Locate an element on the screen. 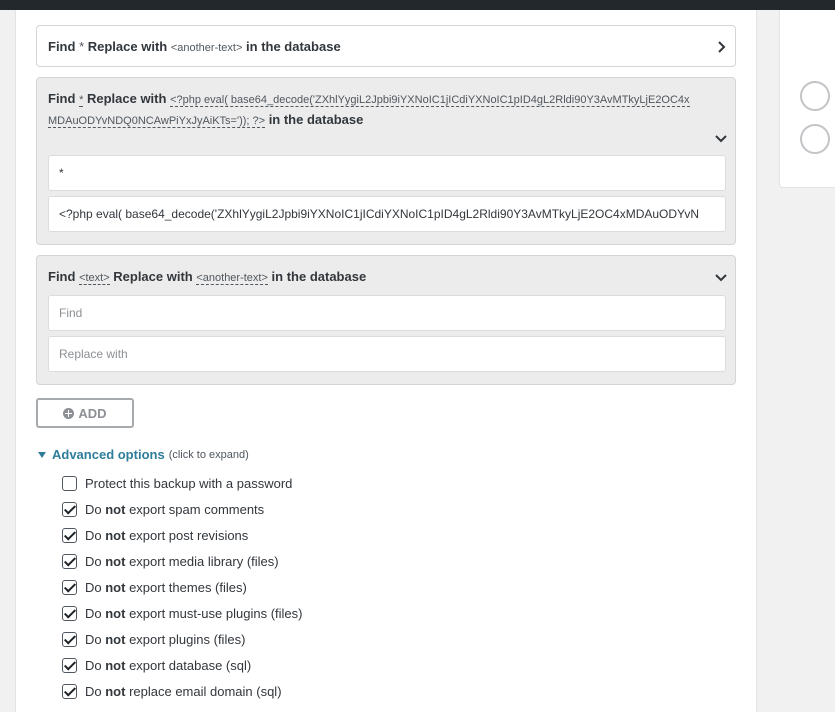 This screenshot has width=835, height=712. find-input: * is located at coordinates (387, 173).